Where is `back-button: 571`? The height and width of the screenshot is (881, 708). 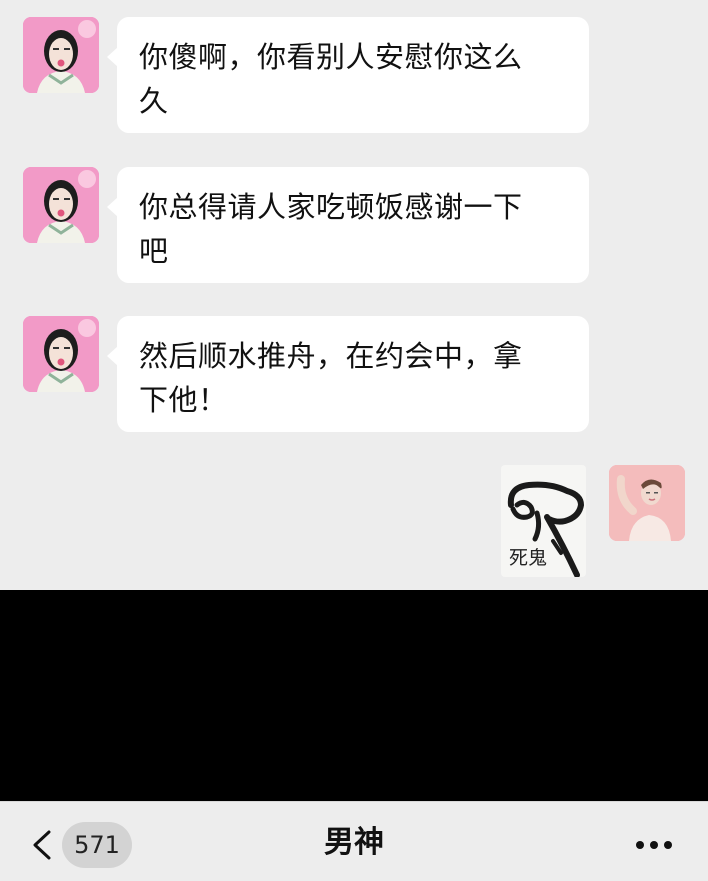
back-button: 571 is located at coordinates (79, 845).